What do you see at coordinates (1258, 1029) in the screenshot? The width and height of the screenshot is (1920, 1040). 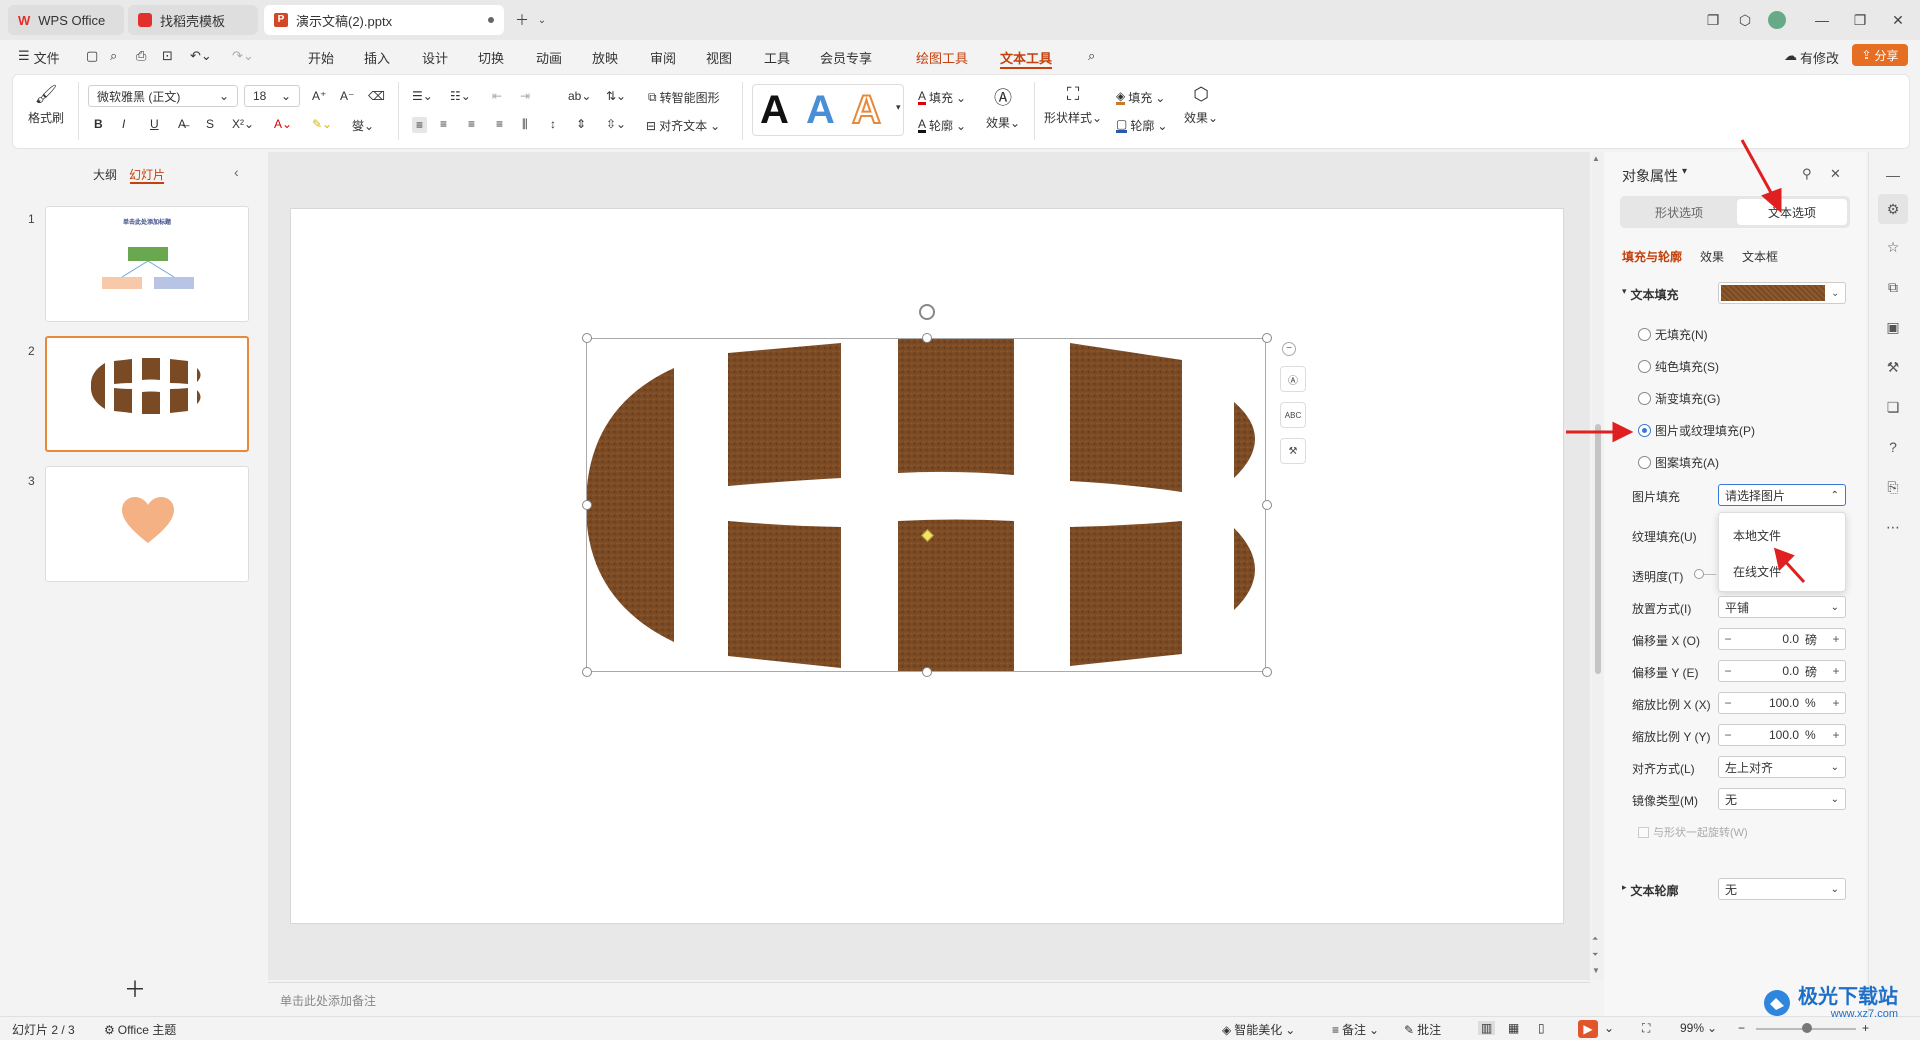 I see `smart-beautify-button: ◈ 智能美化 ⌄` at bounding box center [1258, 1029].